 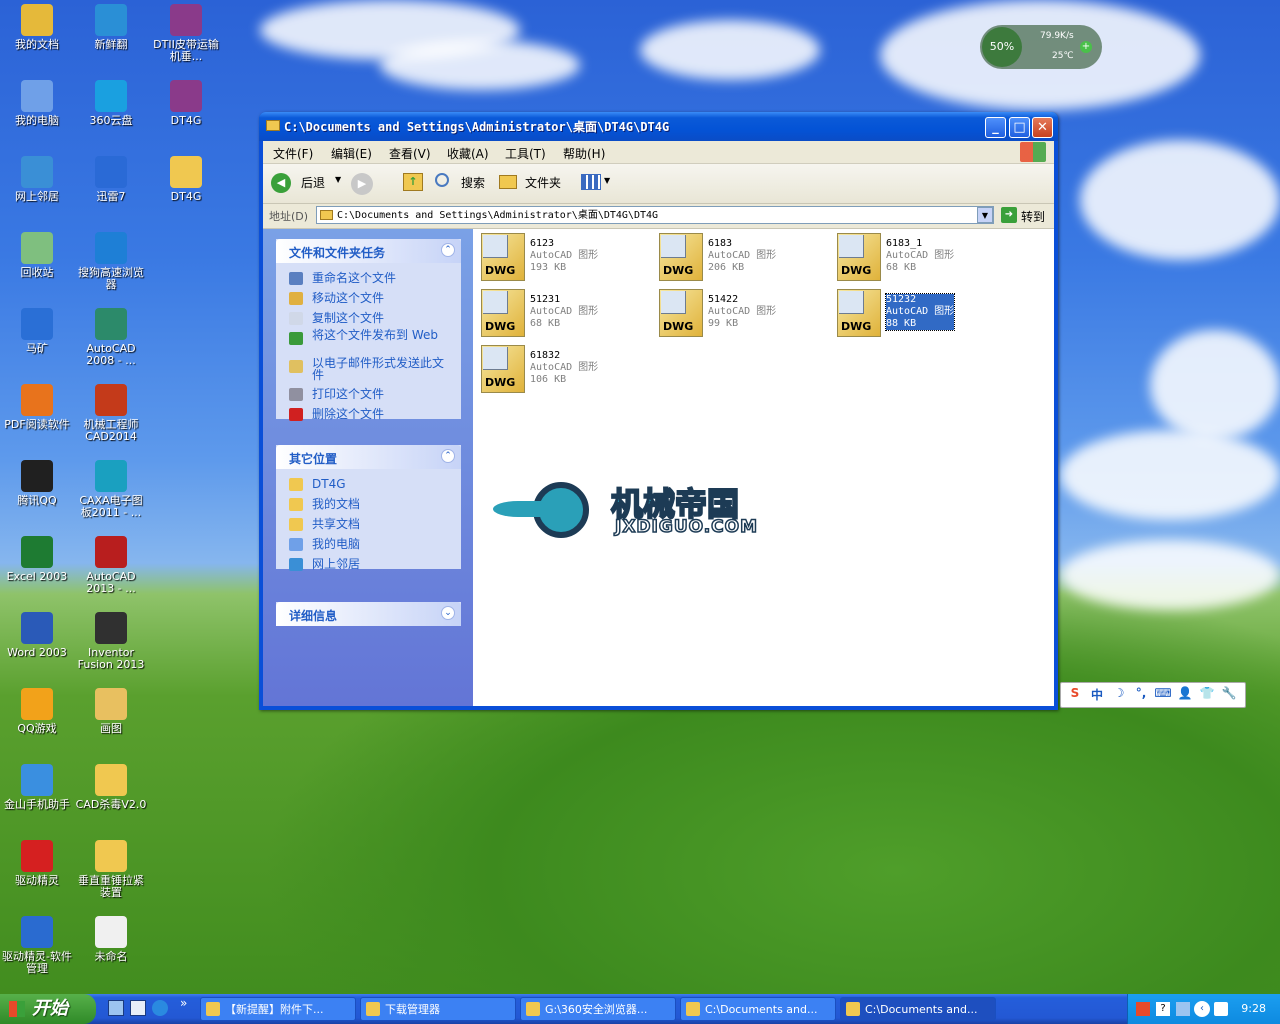 What do you see at coordinates (922, 315) in the screenshot?
I see `file-item: DWG 51232 AutoCAD 图形 88 KB` at bounding box center [922, 315].